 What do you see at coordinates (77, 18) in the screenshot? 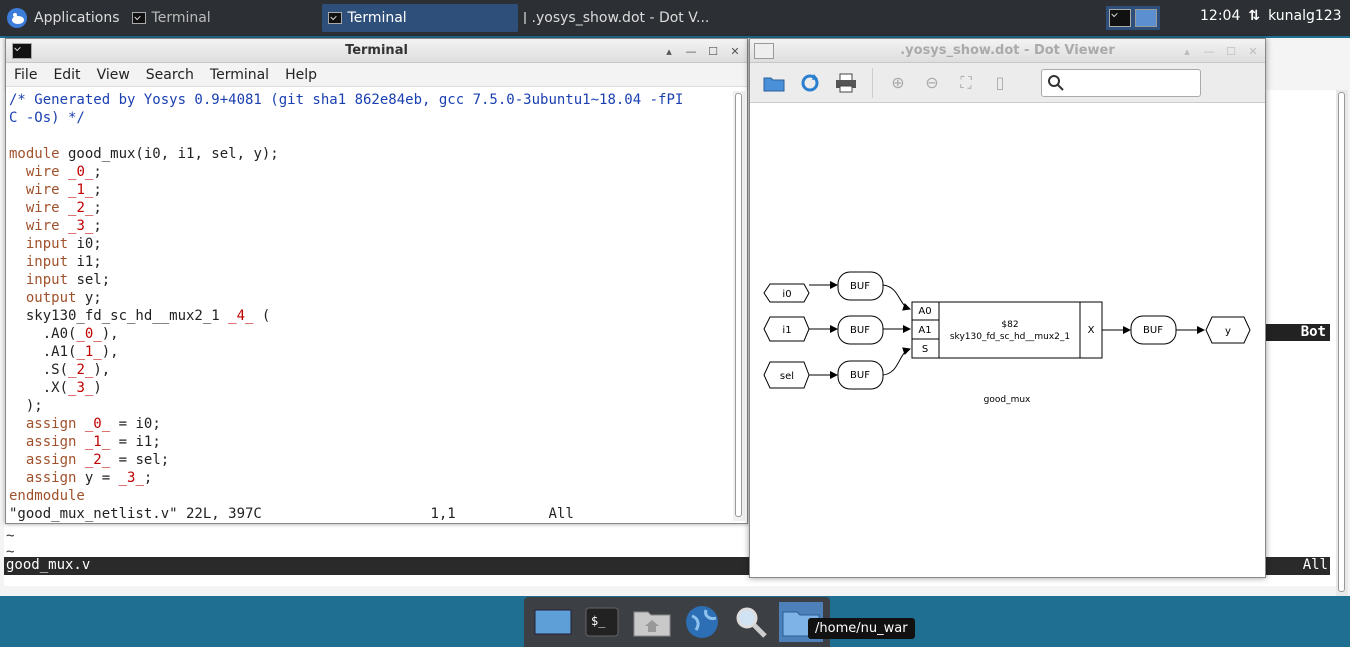
I see `applications-label: Applications` at bounding box center [77, 18].